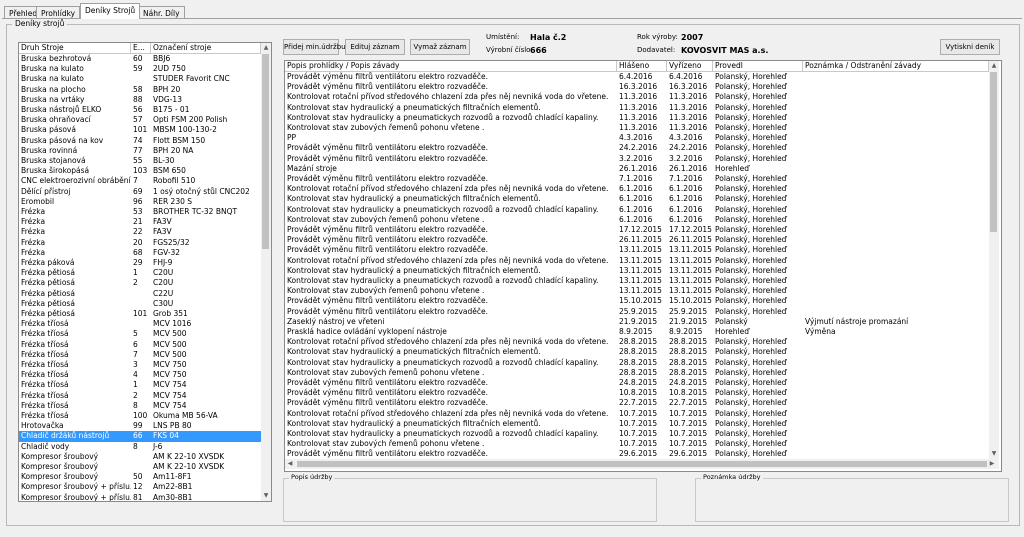  I want to click on column-header-designation: Označení stroje, so click(206, 48).